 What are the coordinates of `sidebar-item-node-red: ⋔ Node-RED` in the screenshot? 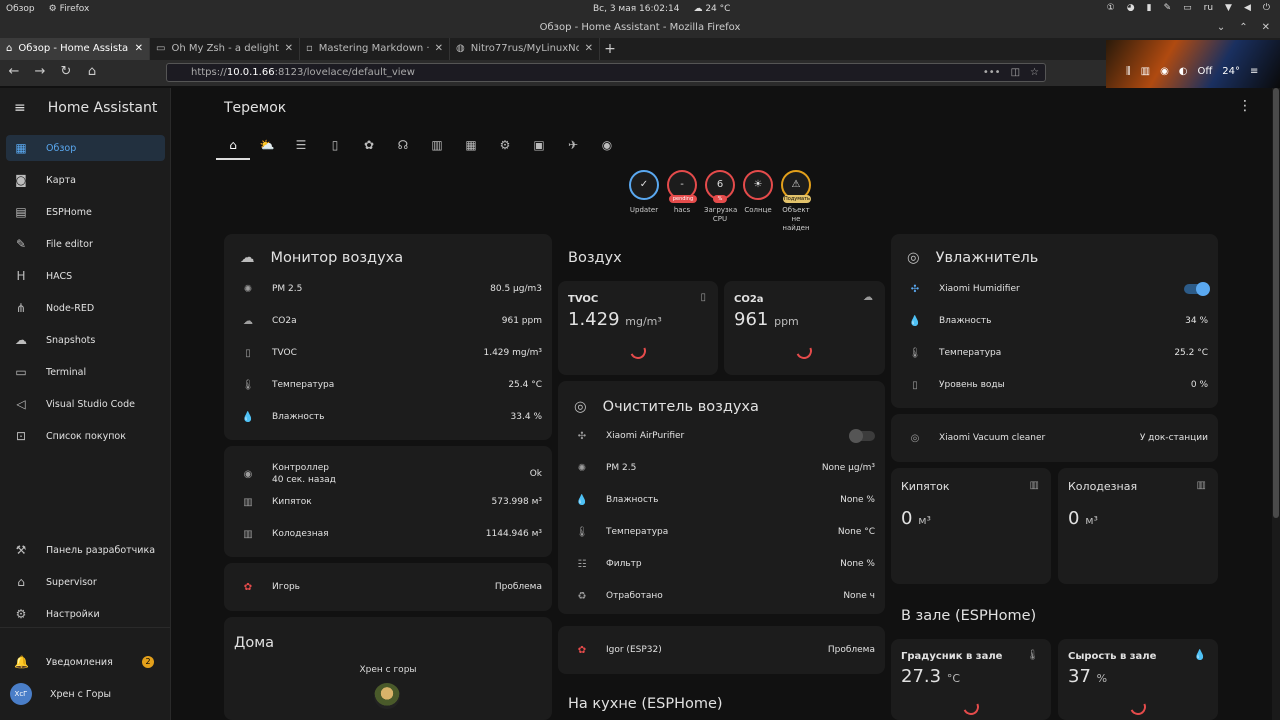 It's located at (85, 308).